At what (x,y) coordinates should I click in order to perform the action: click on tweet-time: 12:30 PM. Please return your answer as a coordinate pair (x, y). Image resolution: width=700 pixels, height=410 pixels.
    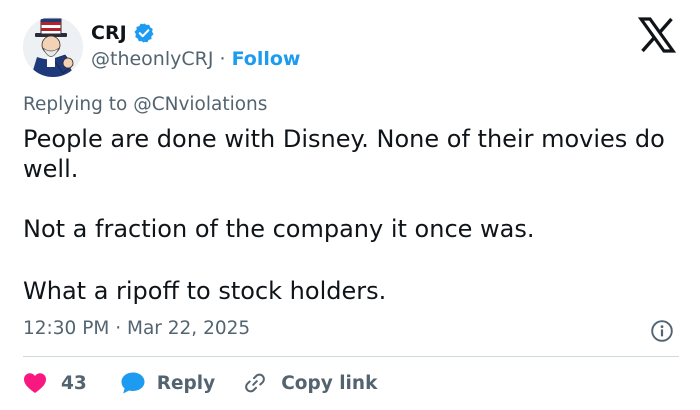
    Looking at the image, I should click on (66, 328).